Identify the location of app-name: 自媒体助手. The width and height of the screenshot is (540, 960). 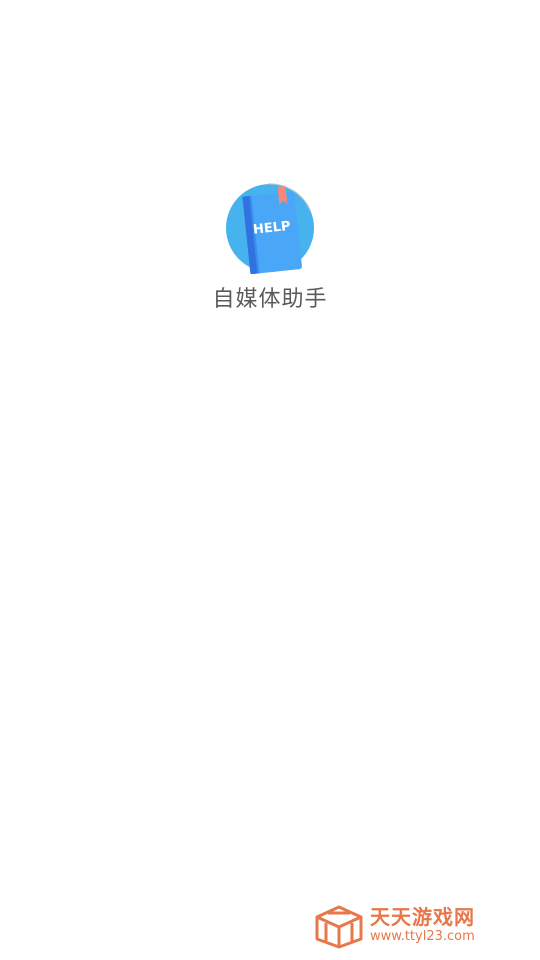
(270, 299).